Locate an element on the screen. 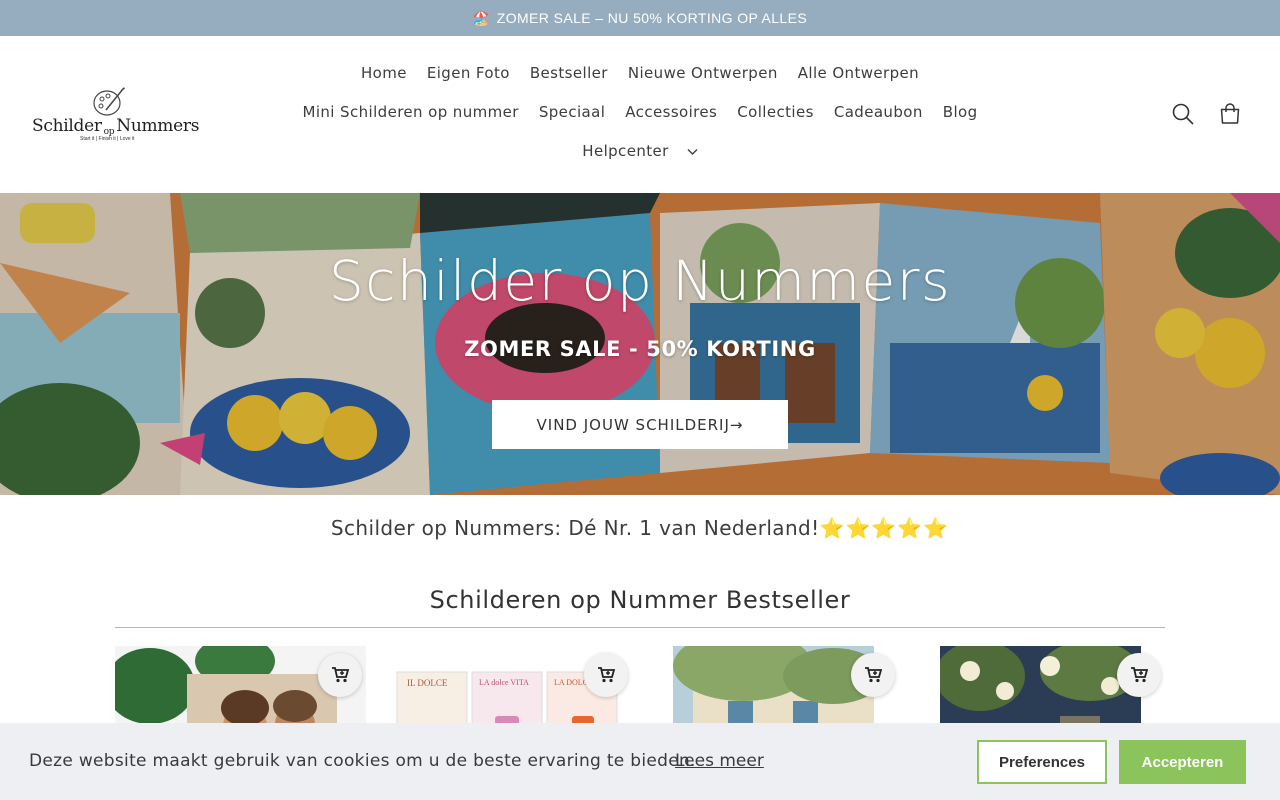 Image resolution: width=1280 pixels, height=800 pixels. rating-stars: ⭐⭐⭐⭐⭐ is located at coordinates (884, 528).